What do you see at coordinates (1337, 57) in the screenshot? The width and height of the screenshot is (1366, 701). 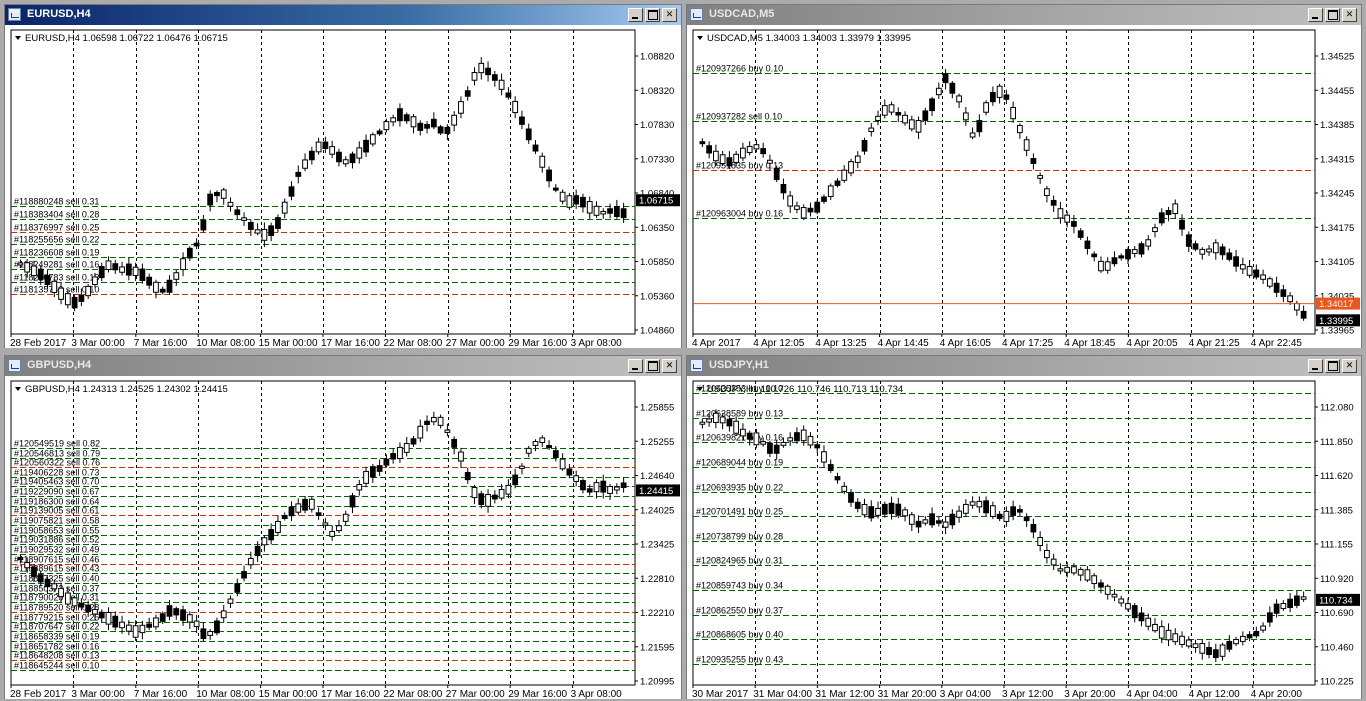 I see `price-axis-label: 1.34525` at bounding box center [1337, 57].